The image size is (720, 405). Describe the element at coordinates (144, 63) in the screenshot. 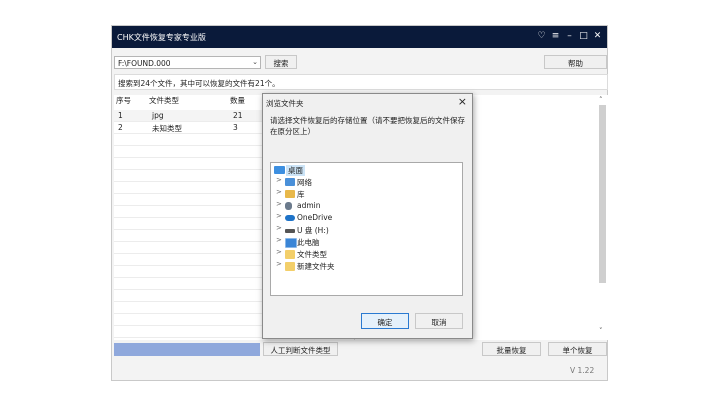

I see `path-value: F:\FOUND.000` at that location.